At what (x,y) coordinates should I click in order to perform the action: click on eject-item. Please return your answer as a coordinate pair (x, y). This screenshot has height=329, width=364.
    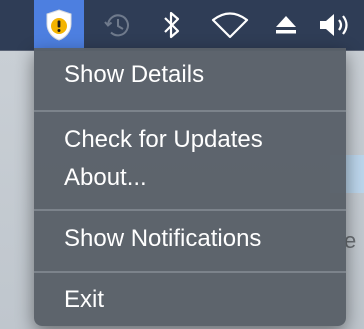
    Looking at the image, I should click on (286, 25).